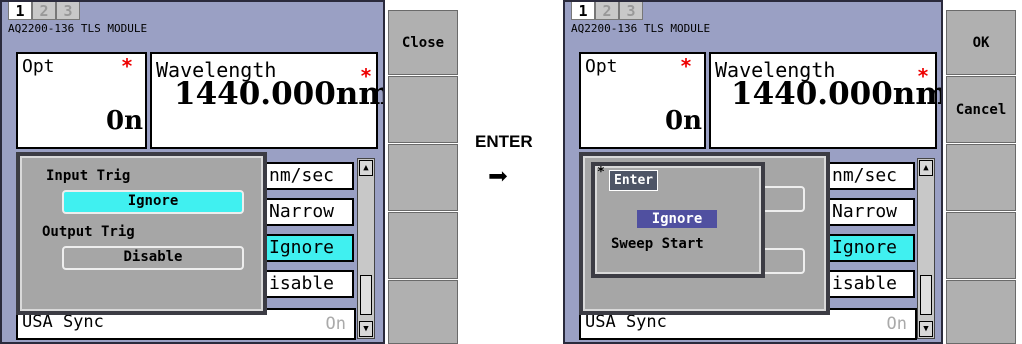 This screenshot has height=344, width=1022. Describe the element at coordinates (981, 42) in the screenshot. I see `ok-button: OK` at that location.